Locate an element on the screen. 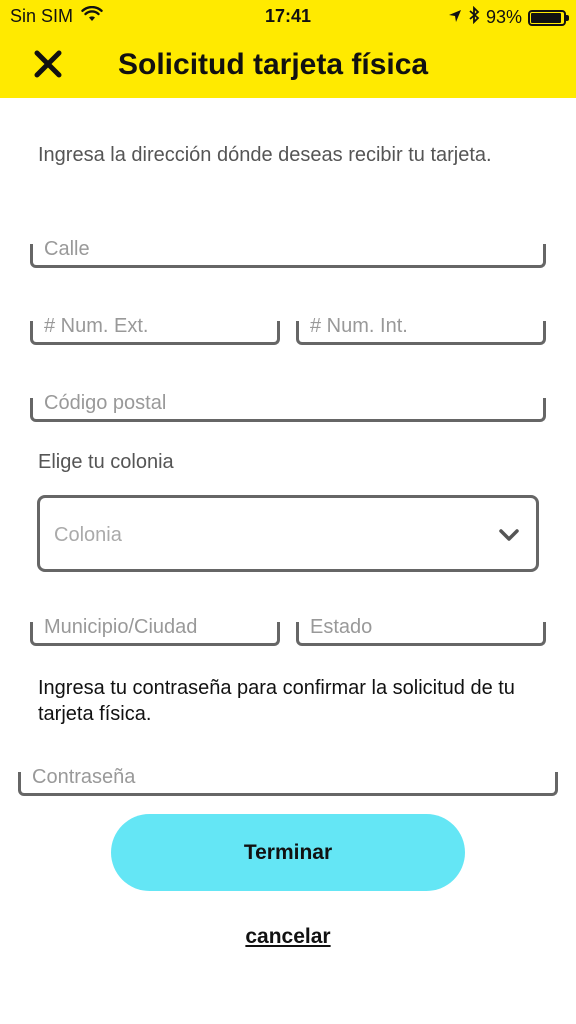 The image size is (576, 1024). municipio-field-border is located at coordinates (155, 634).